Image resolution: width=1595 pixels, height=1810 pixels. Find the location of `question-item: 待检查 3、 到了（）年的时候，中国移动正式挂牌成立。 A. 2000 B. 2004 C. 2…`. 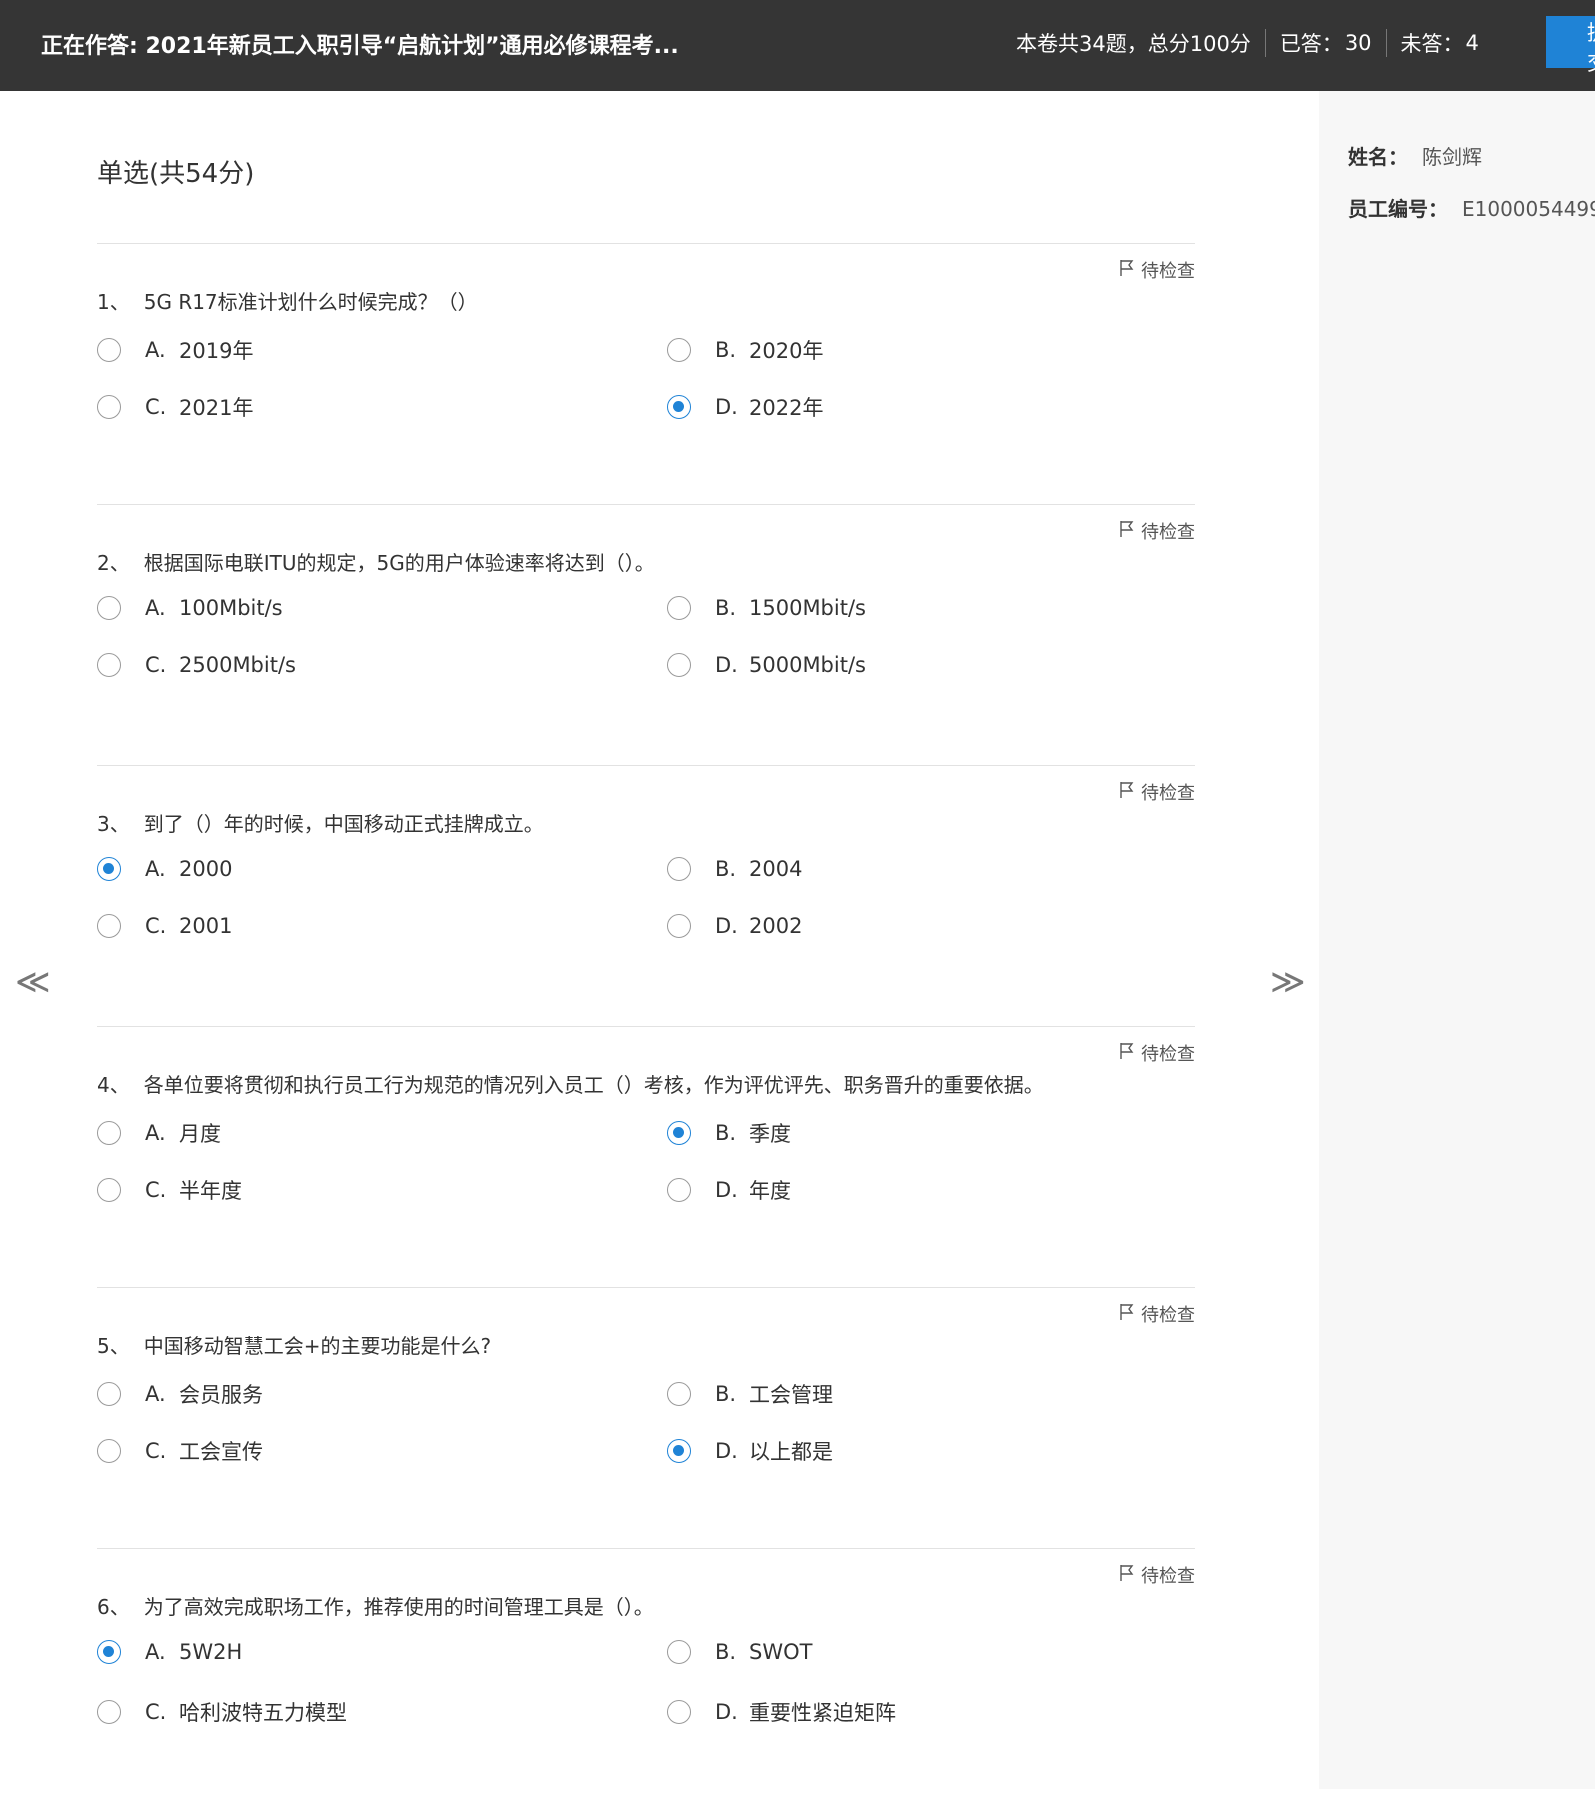

question-item: 待检查 3、 到了（）年的时候，中国移动正式挂牌成立。 A. 2000 B. 2004 C. 2… is located at coordinates (646, 896).